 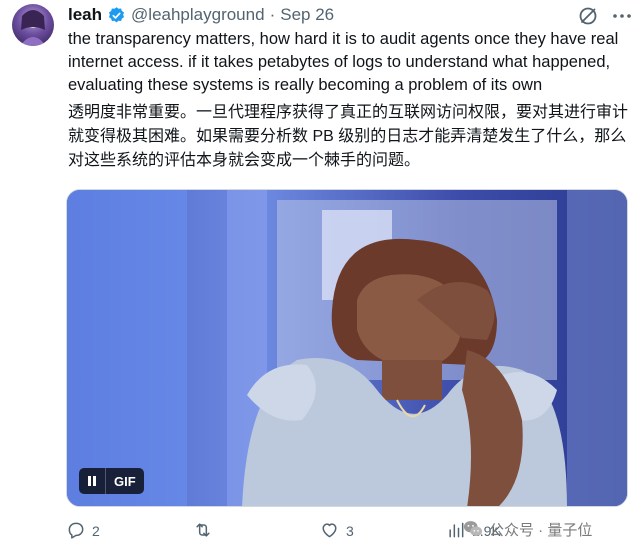 I want to click on tweet-header: leah @leahplayground · Sep 26, so click(x=201, y=15).